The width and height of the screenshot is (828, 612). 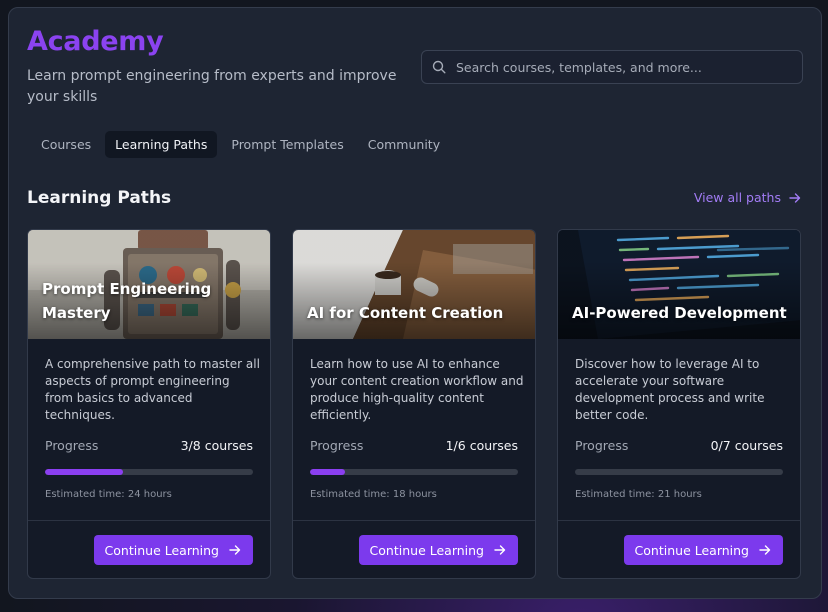 What do you see at coordinates (737, 197) in the screenshot?
I see `view-all-label: View all paths` at bounding box center [737, 197].